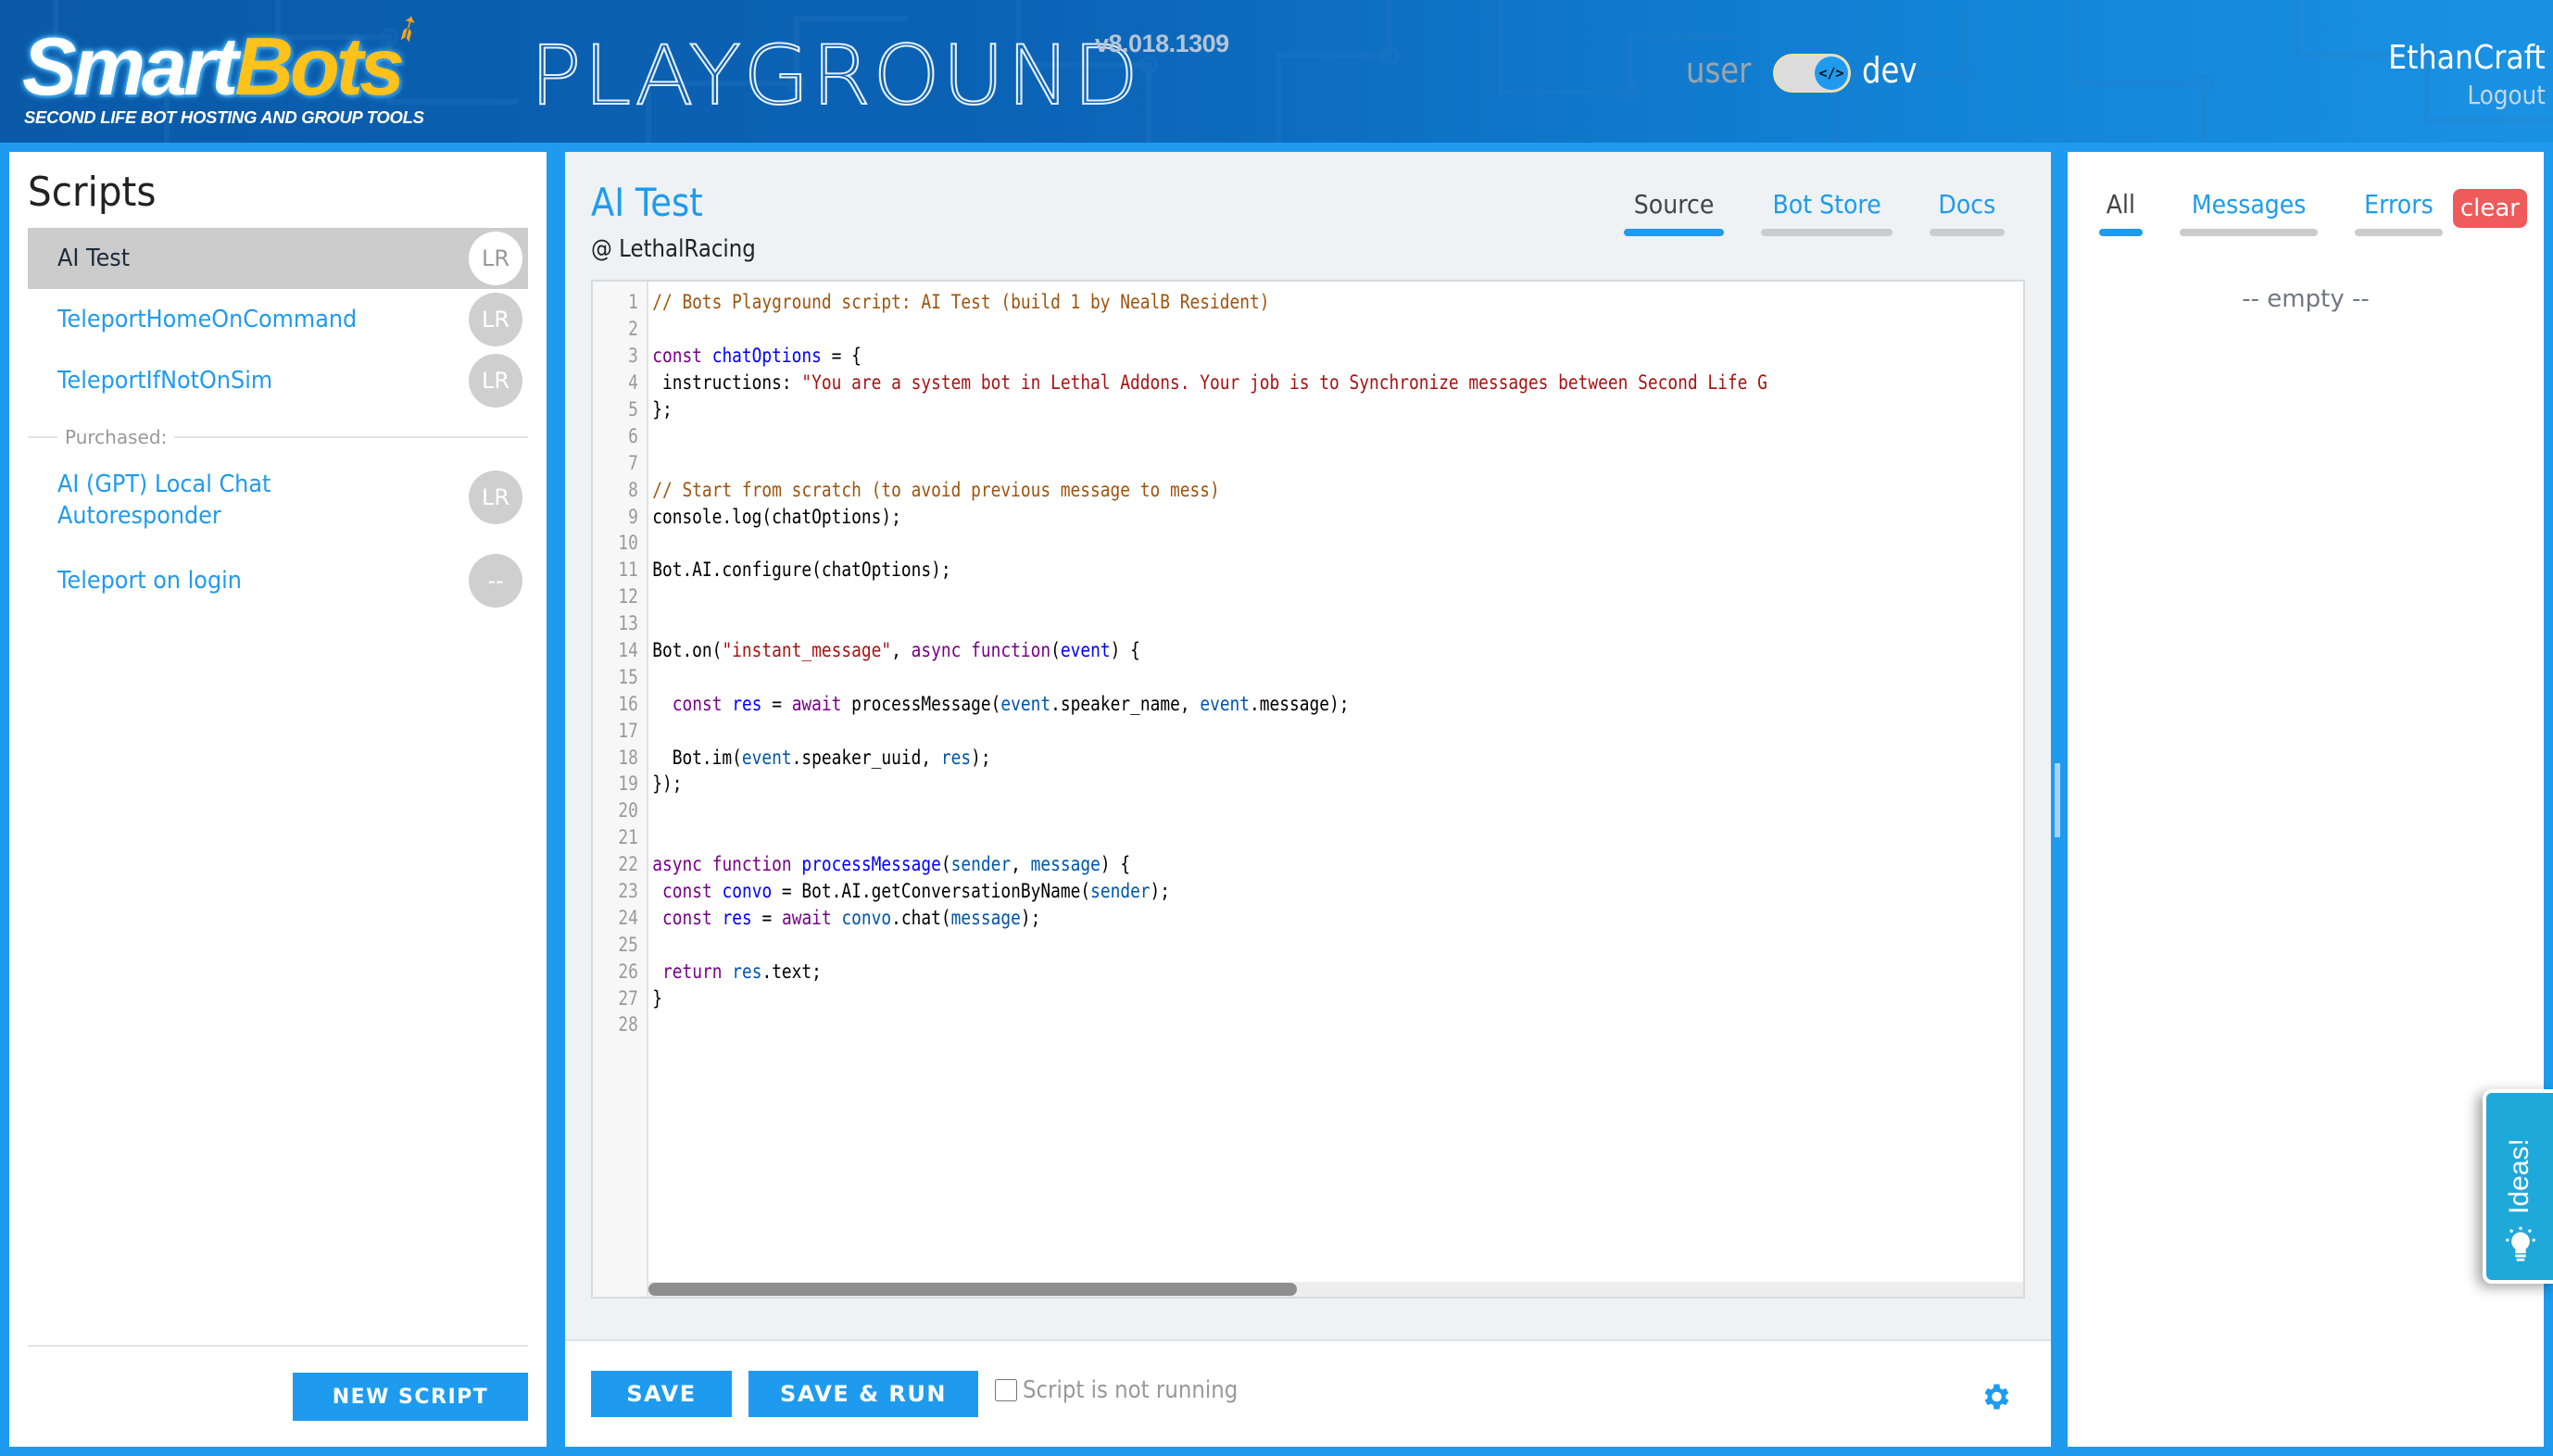 Image resolution: width=2553 pixels, height=1456 pixels. What do you see at coordinates (628, 623) in the screenshot?
I see `line-number: 13` at bounding box center [628, 623].